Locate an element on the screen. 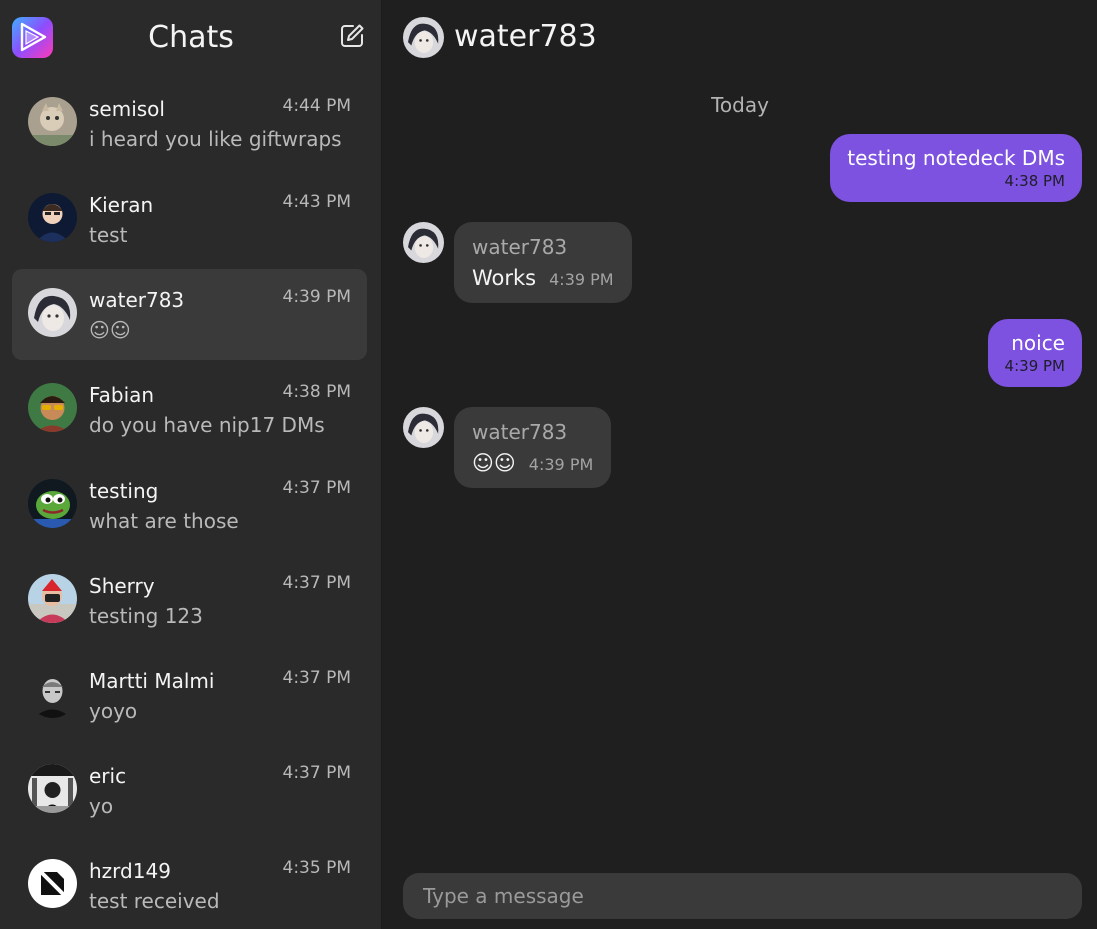 The width and height of the screenshot is (1097, 929). chat-time: 4:44 PM is located at coordinates (317, 106).